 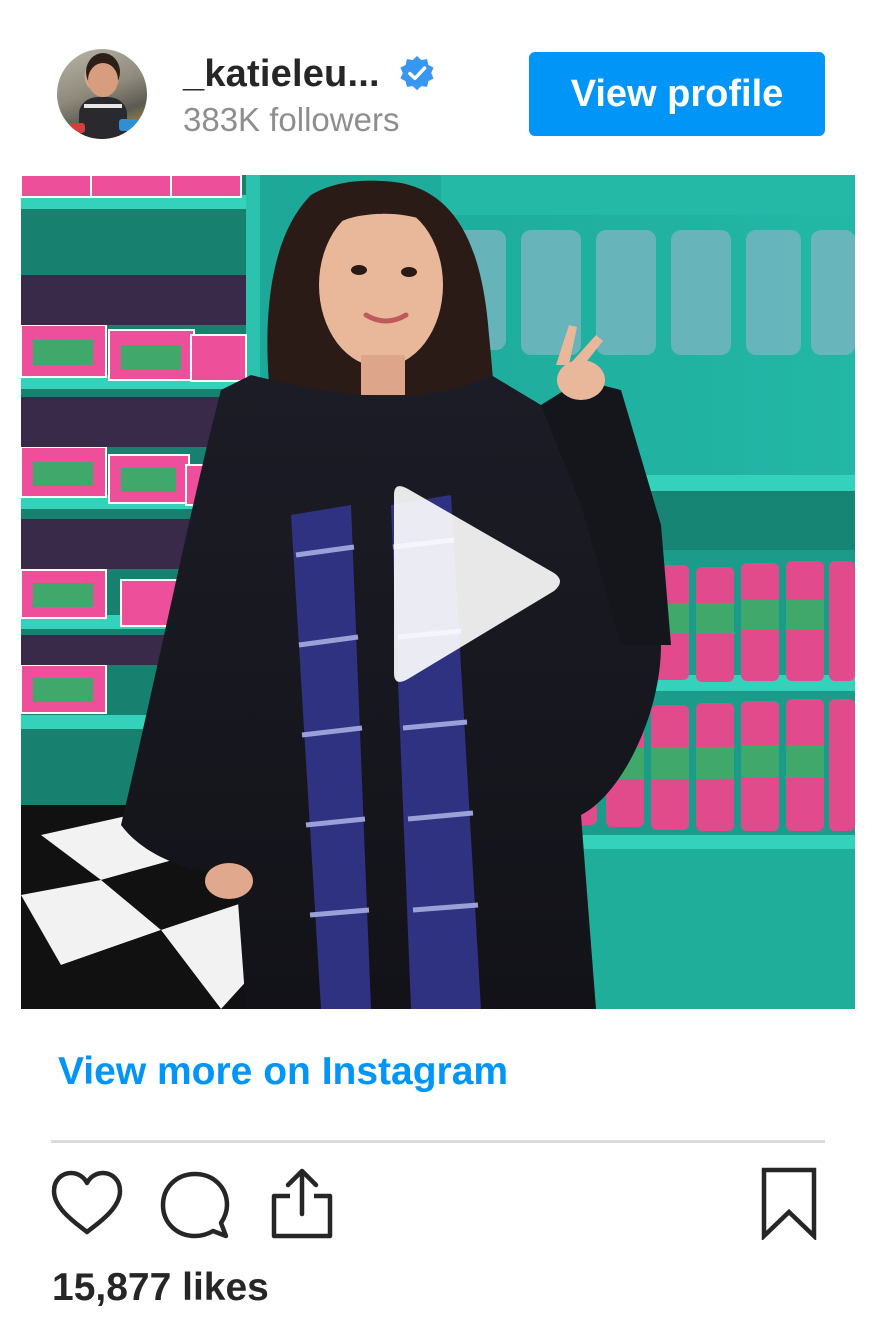 What do you see at coordinates (291, 119) in the screenshot?
I see `follower-count: 383K followers` at bounding box center [291, 119].